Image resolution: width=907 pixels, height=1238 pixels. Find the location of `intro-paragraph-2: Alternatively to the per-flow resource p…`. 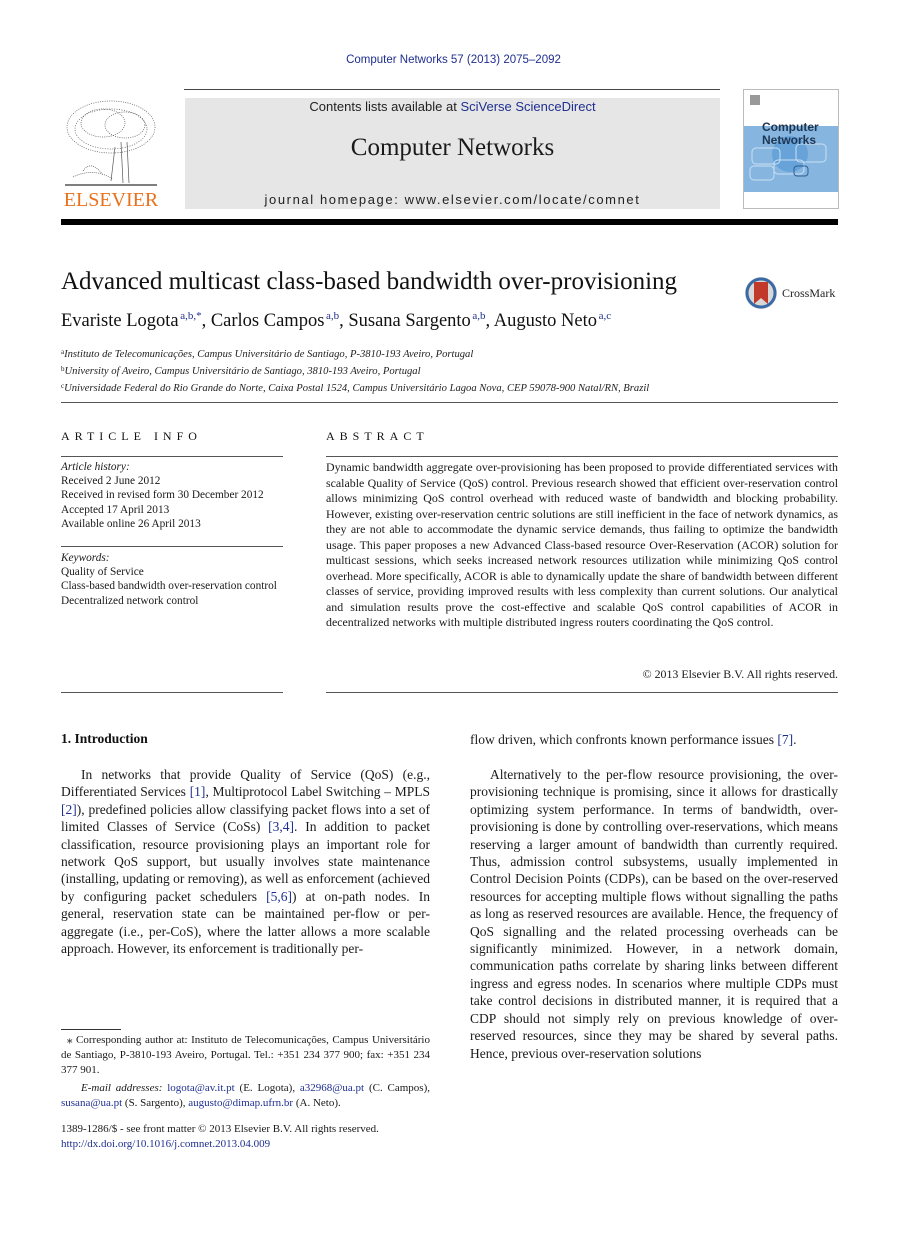

intro-paragraph-2: Alternatively to the per-flow resource p… is located at coordinates (654, 914).